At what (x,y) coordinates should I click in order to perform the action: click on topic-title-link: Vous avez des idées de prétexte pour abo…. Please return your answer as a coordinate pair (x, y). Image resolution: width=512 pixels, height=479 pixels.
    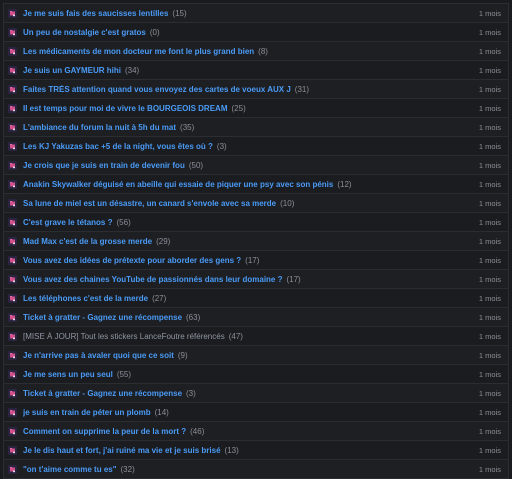
    Looking at the image, I should click on (132, 260).